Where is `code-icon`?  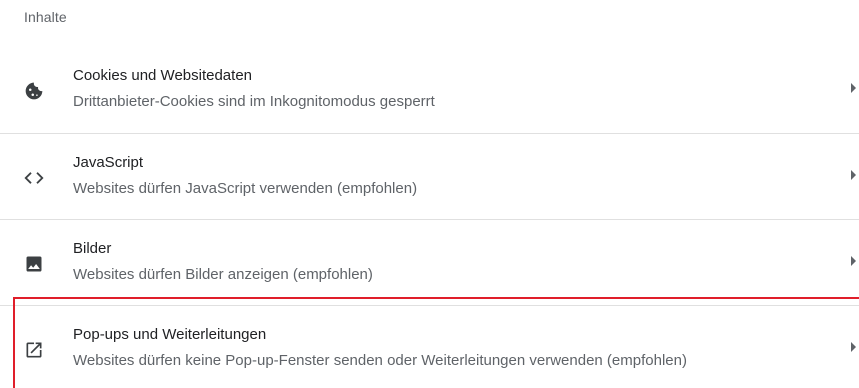
code-icon is located at coordinates (34, 178).